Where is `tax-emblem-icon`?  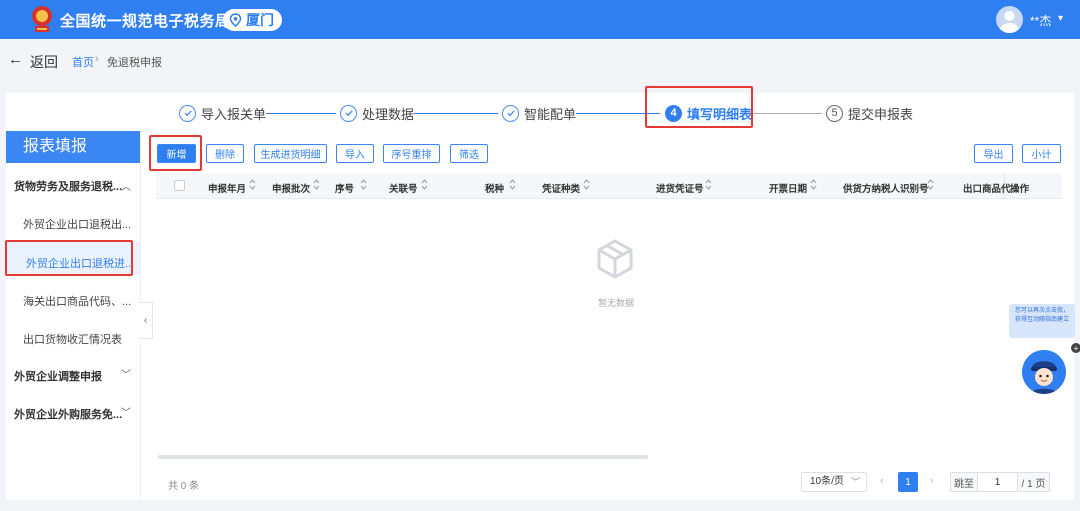
tax-emblem-icon is located at coordinates (42, 19).